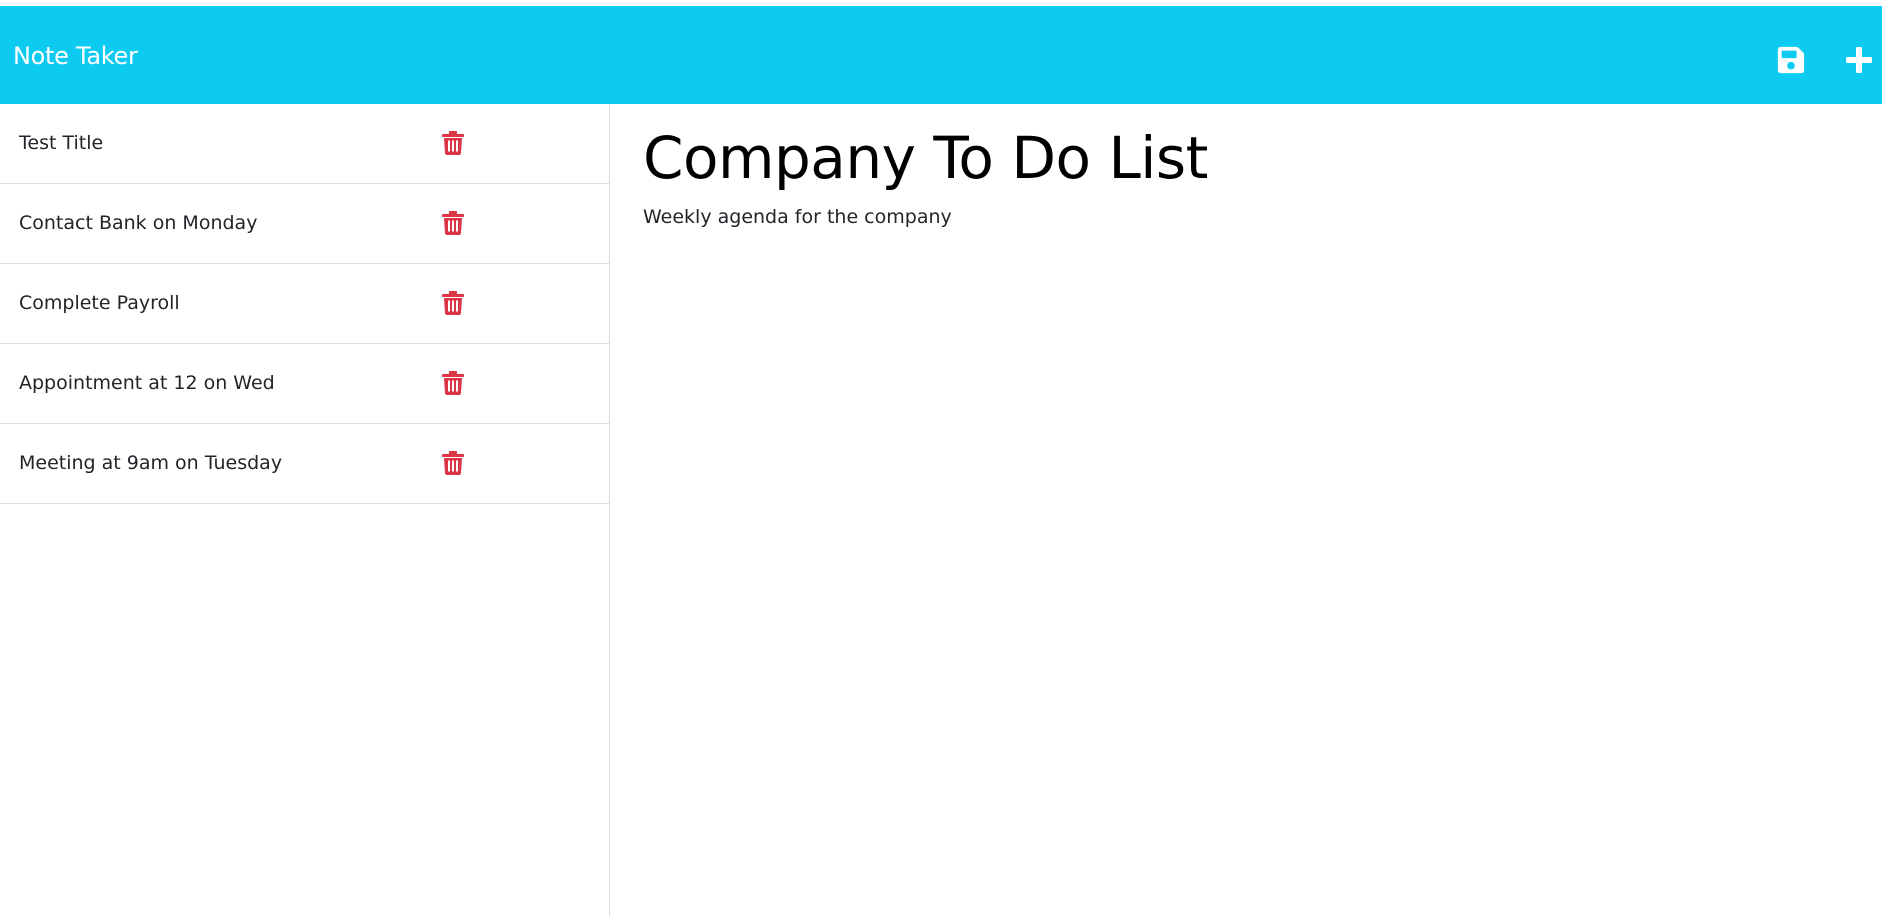 Image resolution: width=1882 pixels, height=916 pixels. What do you see at coordinates (304, 464) in the screenshot?
I see `list-item: Meeting at 9am on Tuesday` at bounding box center [304, 464].